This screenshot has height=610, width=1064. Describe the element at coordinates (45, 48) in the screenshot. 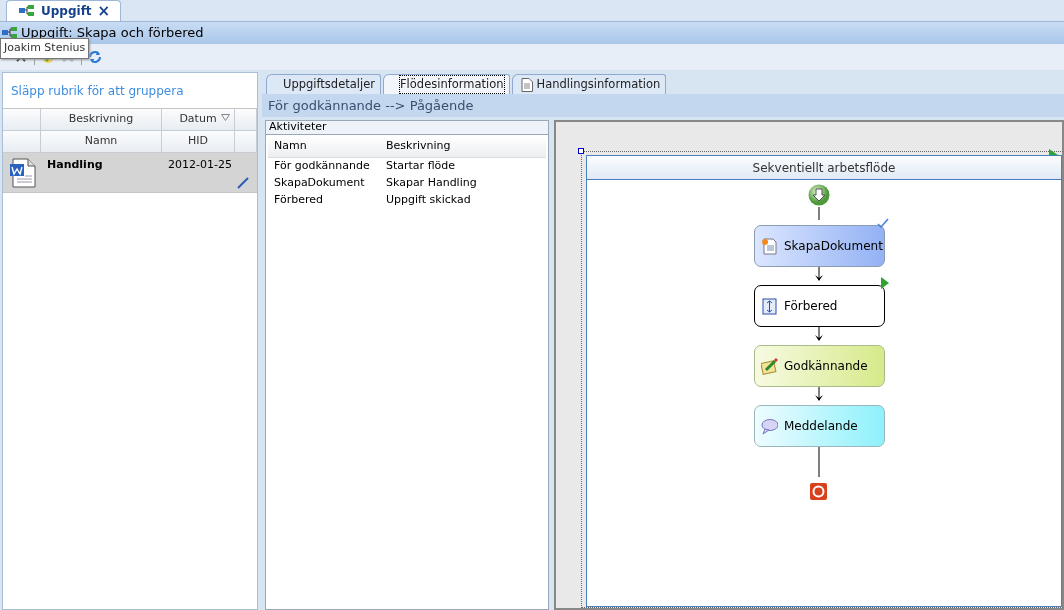

I see `tooltip: Joakim Stenius` at that location.